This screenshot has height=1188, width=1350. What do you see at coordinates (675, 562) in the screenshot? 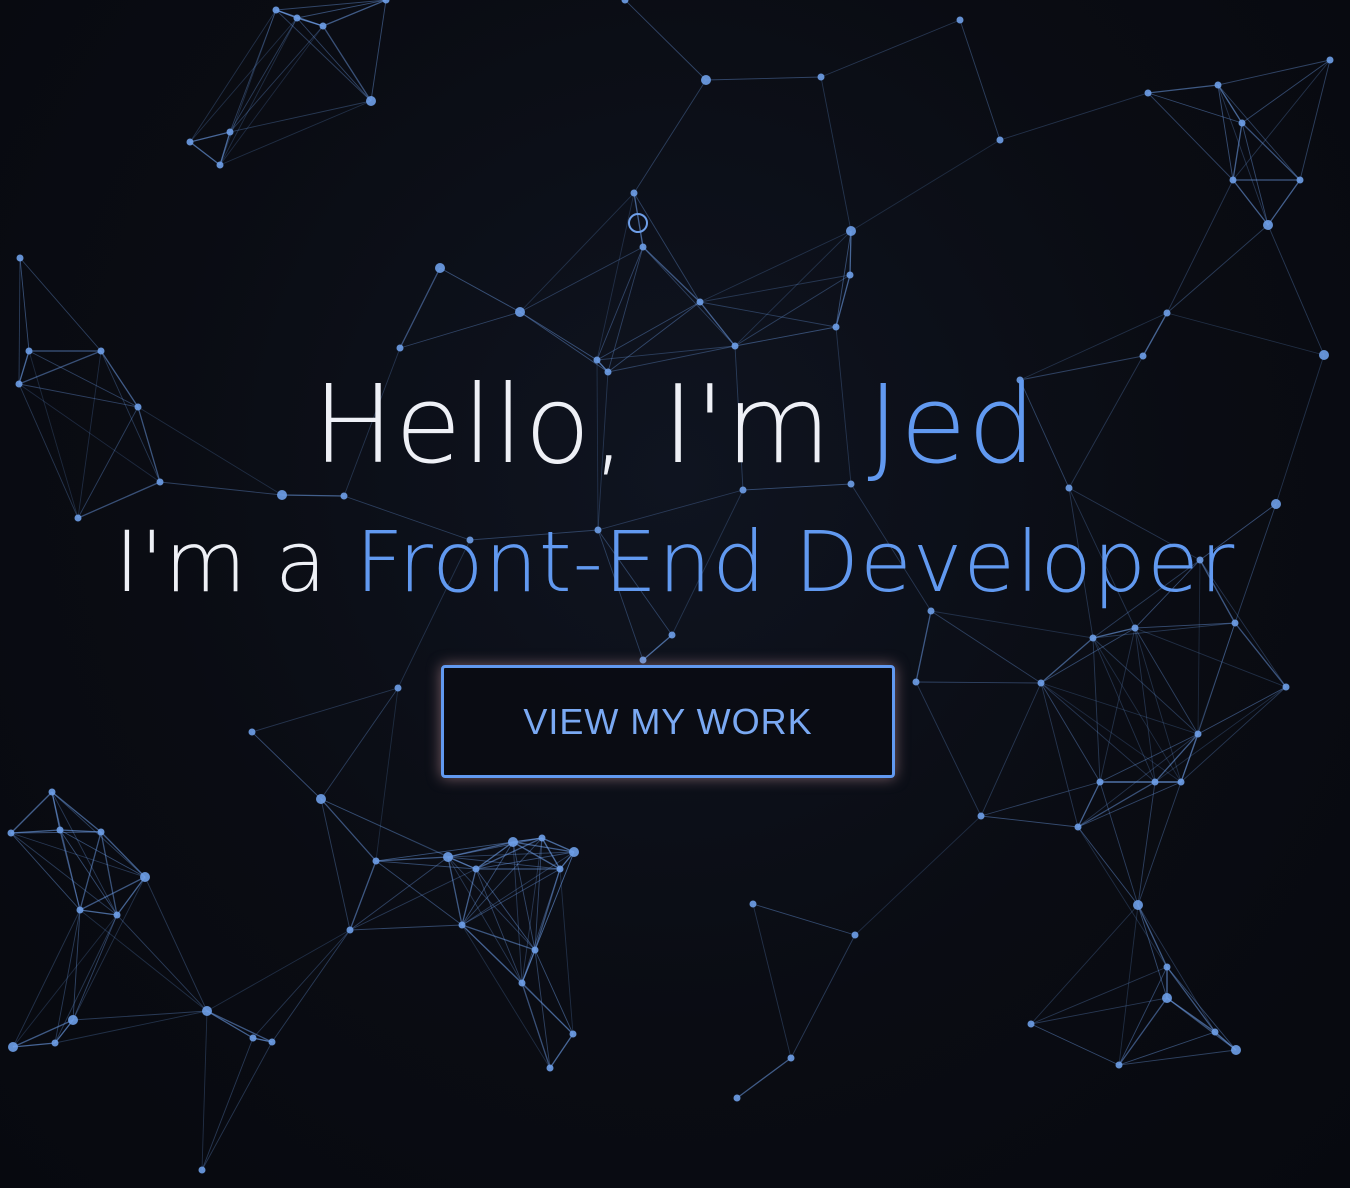
I see `hero-role-line: I'm a Front-End Developer` at bounding box center [675, 562].